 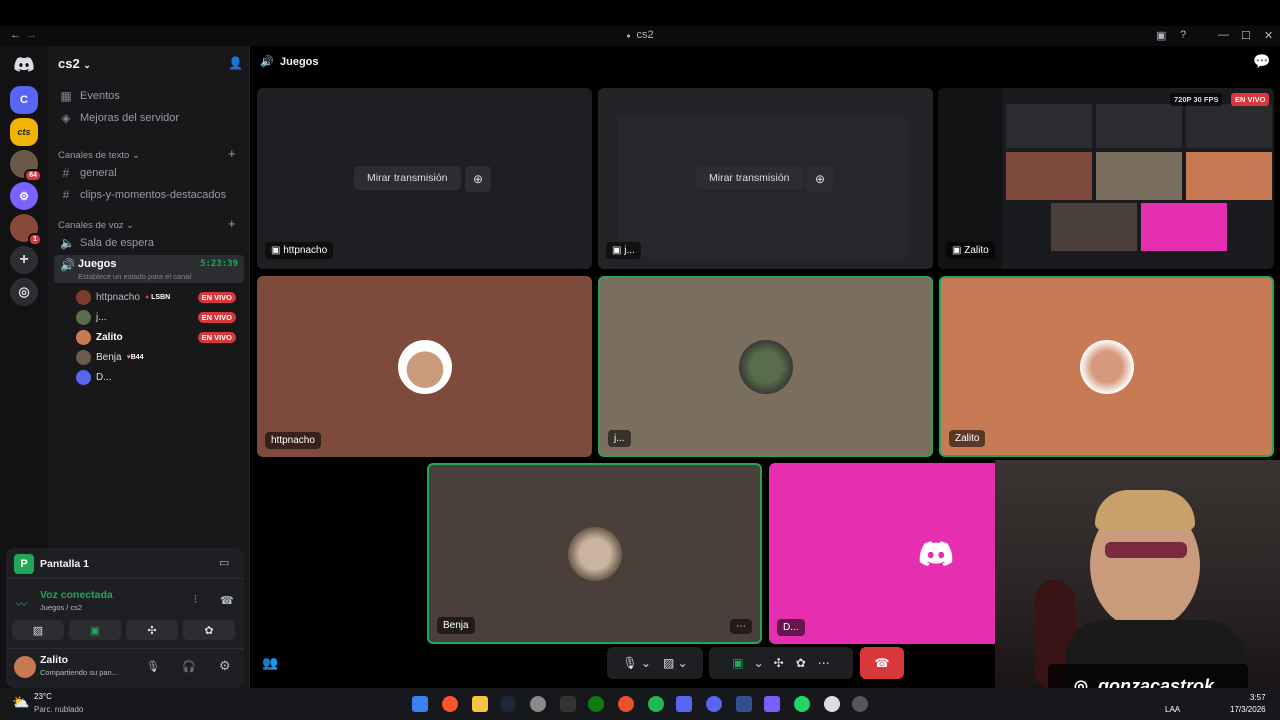 What do you see at coordinates (832, 704) in the screenshot?
I see `obs-icon` at bounding box center [832, 704].